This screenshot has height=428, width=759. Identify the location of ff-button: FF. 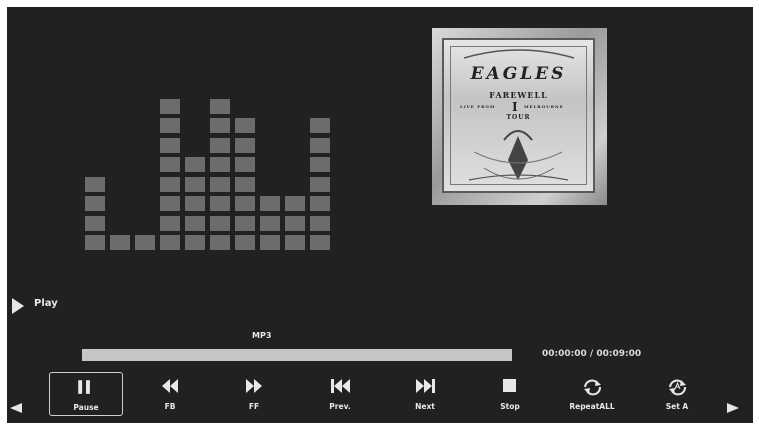
(254, 394).